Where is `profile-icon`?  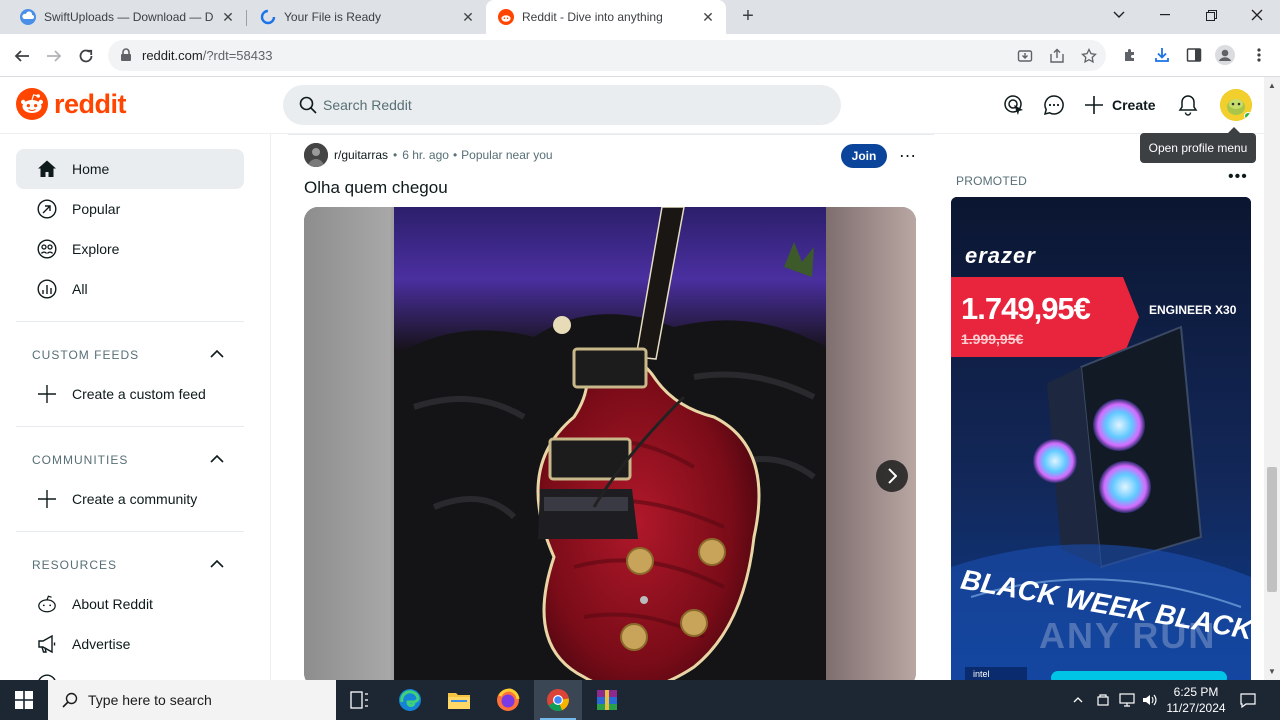
profile-icon is located at coordinates (1225, 55).